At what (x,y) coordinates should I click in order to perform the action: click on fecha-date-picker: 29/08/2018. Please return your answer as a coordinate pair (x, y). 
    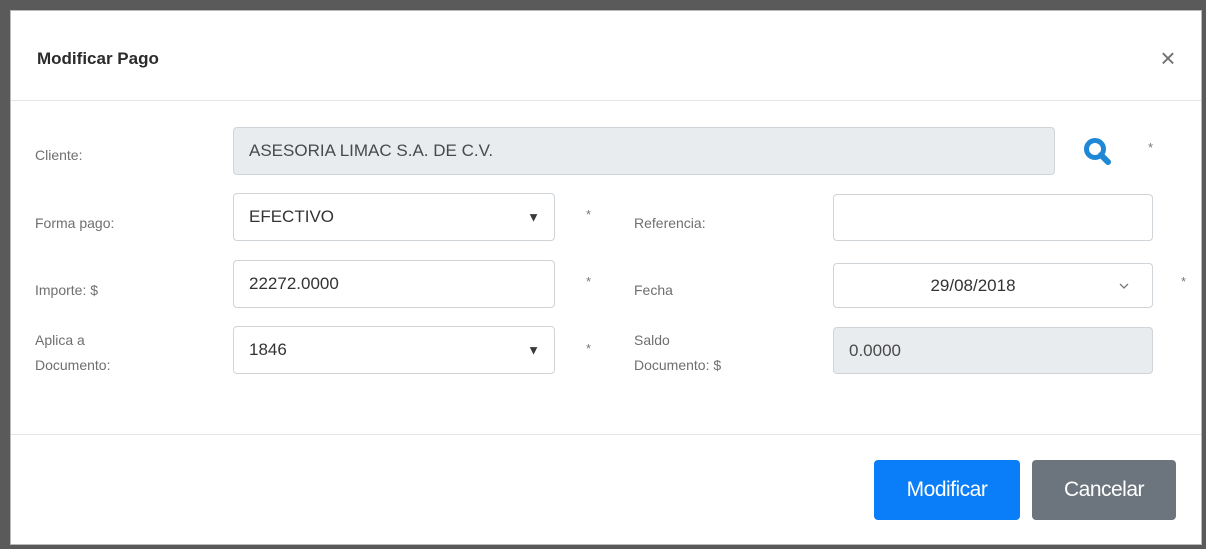
    Looking at the image, I should click on (993, 285).